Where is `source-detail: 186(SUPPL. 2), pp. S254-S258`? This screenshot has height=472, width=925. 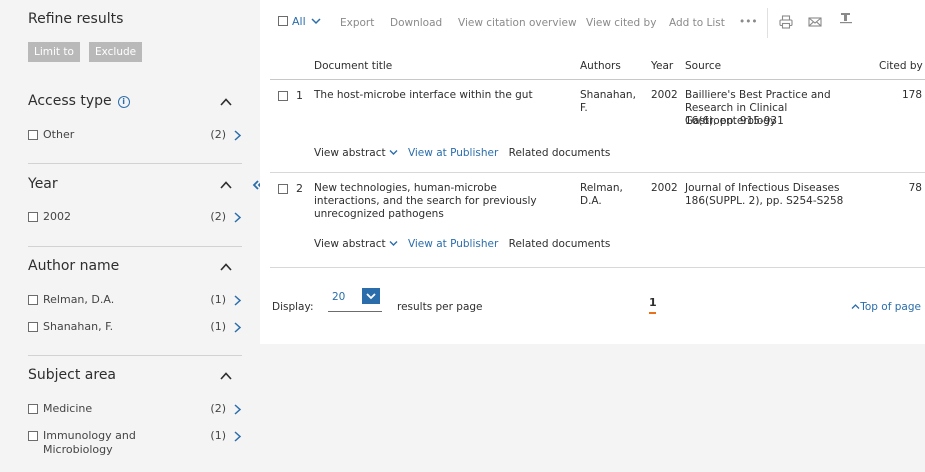
source-detail: 186(SUPPL. 2), pp. S254-S258 is located at coordinates (764, 201).